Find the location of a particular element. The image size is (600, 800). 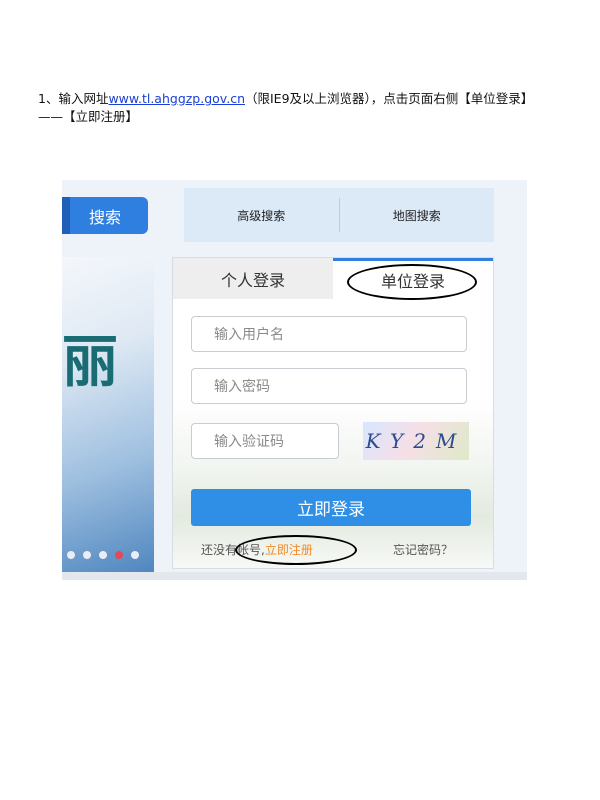

captcha-placeholder: 输入验证码 is located at coordinates (249, 442).